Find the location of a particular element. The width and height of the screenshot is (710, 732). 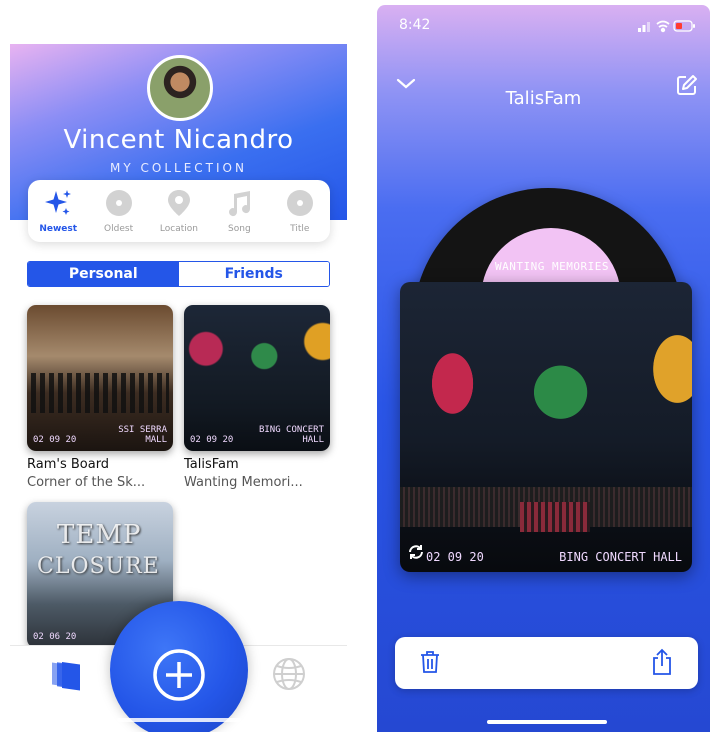

share-icon is located at coordinates (662, 662).